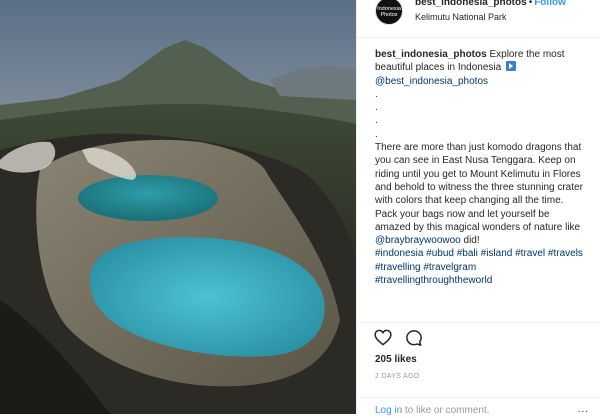  Describe the element at coordinates (470, 241) in the screenshot. I see `caption-credit-suffix: did!` at that location.